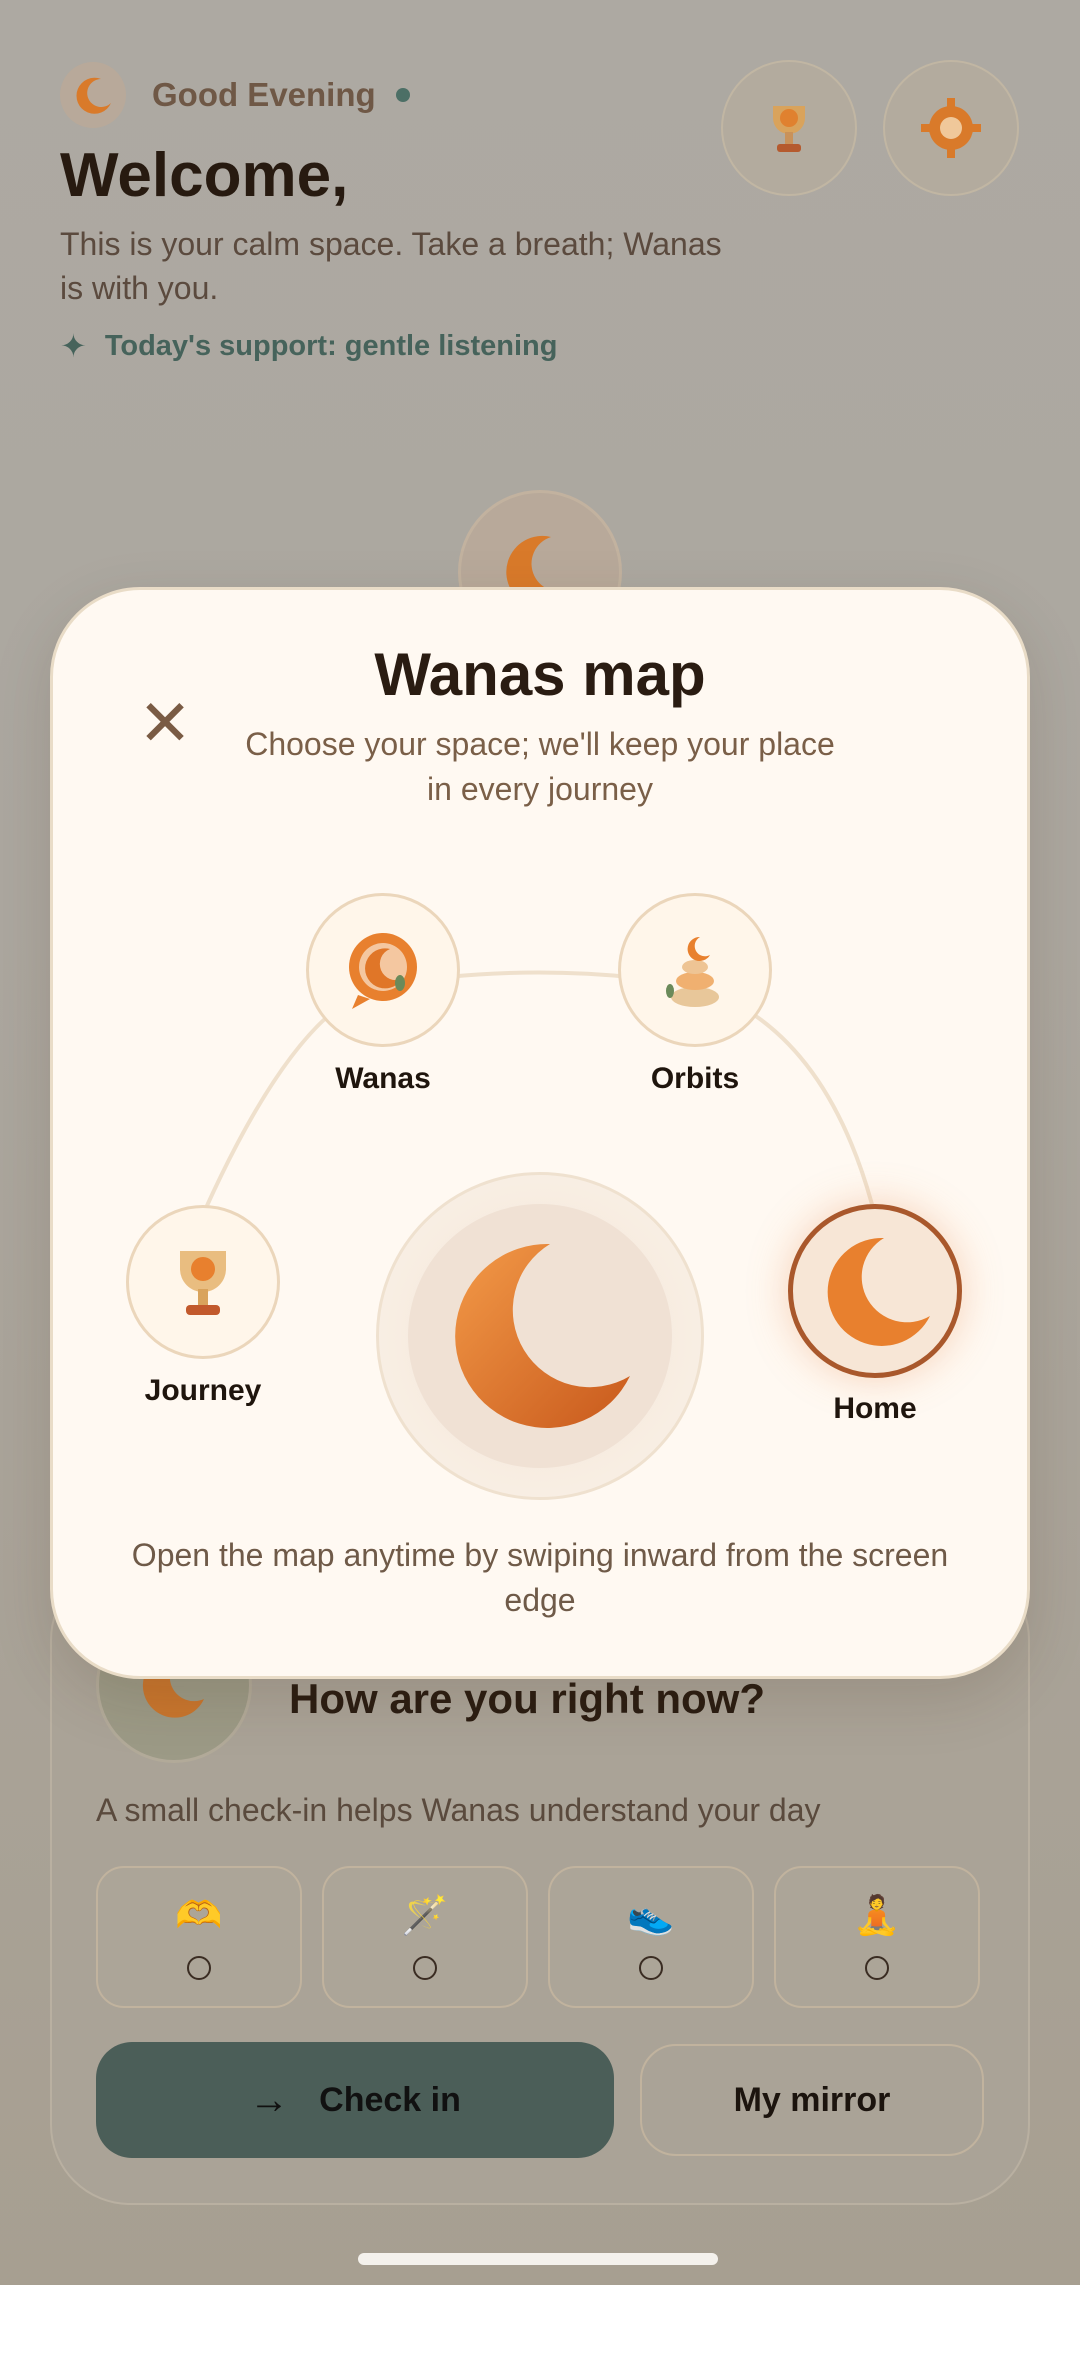  I want to click on map-node-journey-label: Journey, so click(203, 1390).